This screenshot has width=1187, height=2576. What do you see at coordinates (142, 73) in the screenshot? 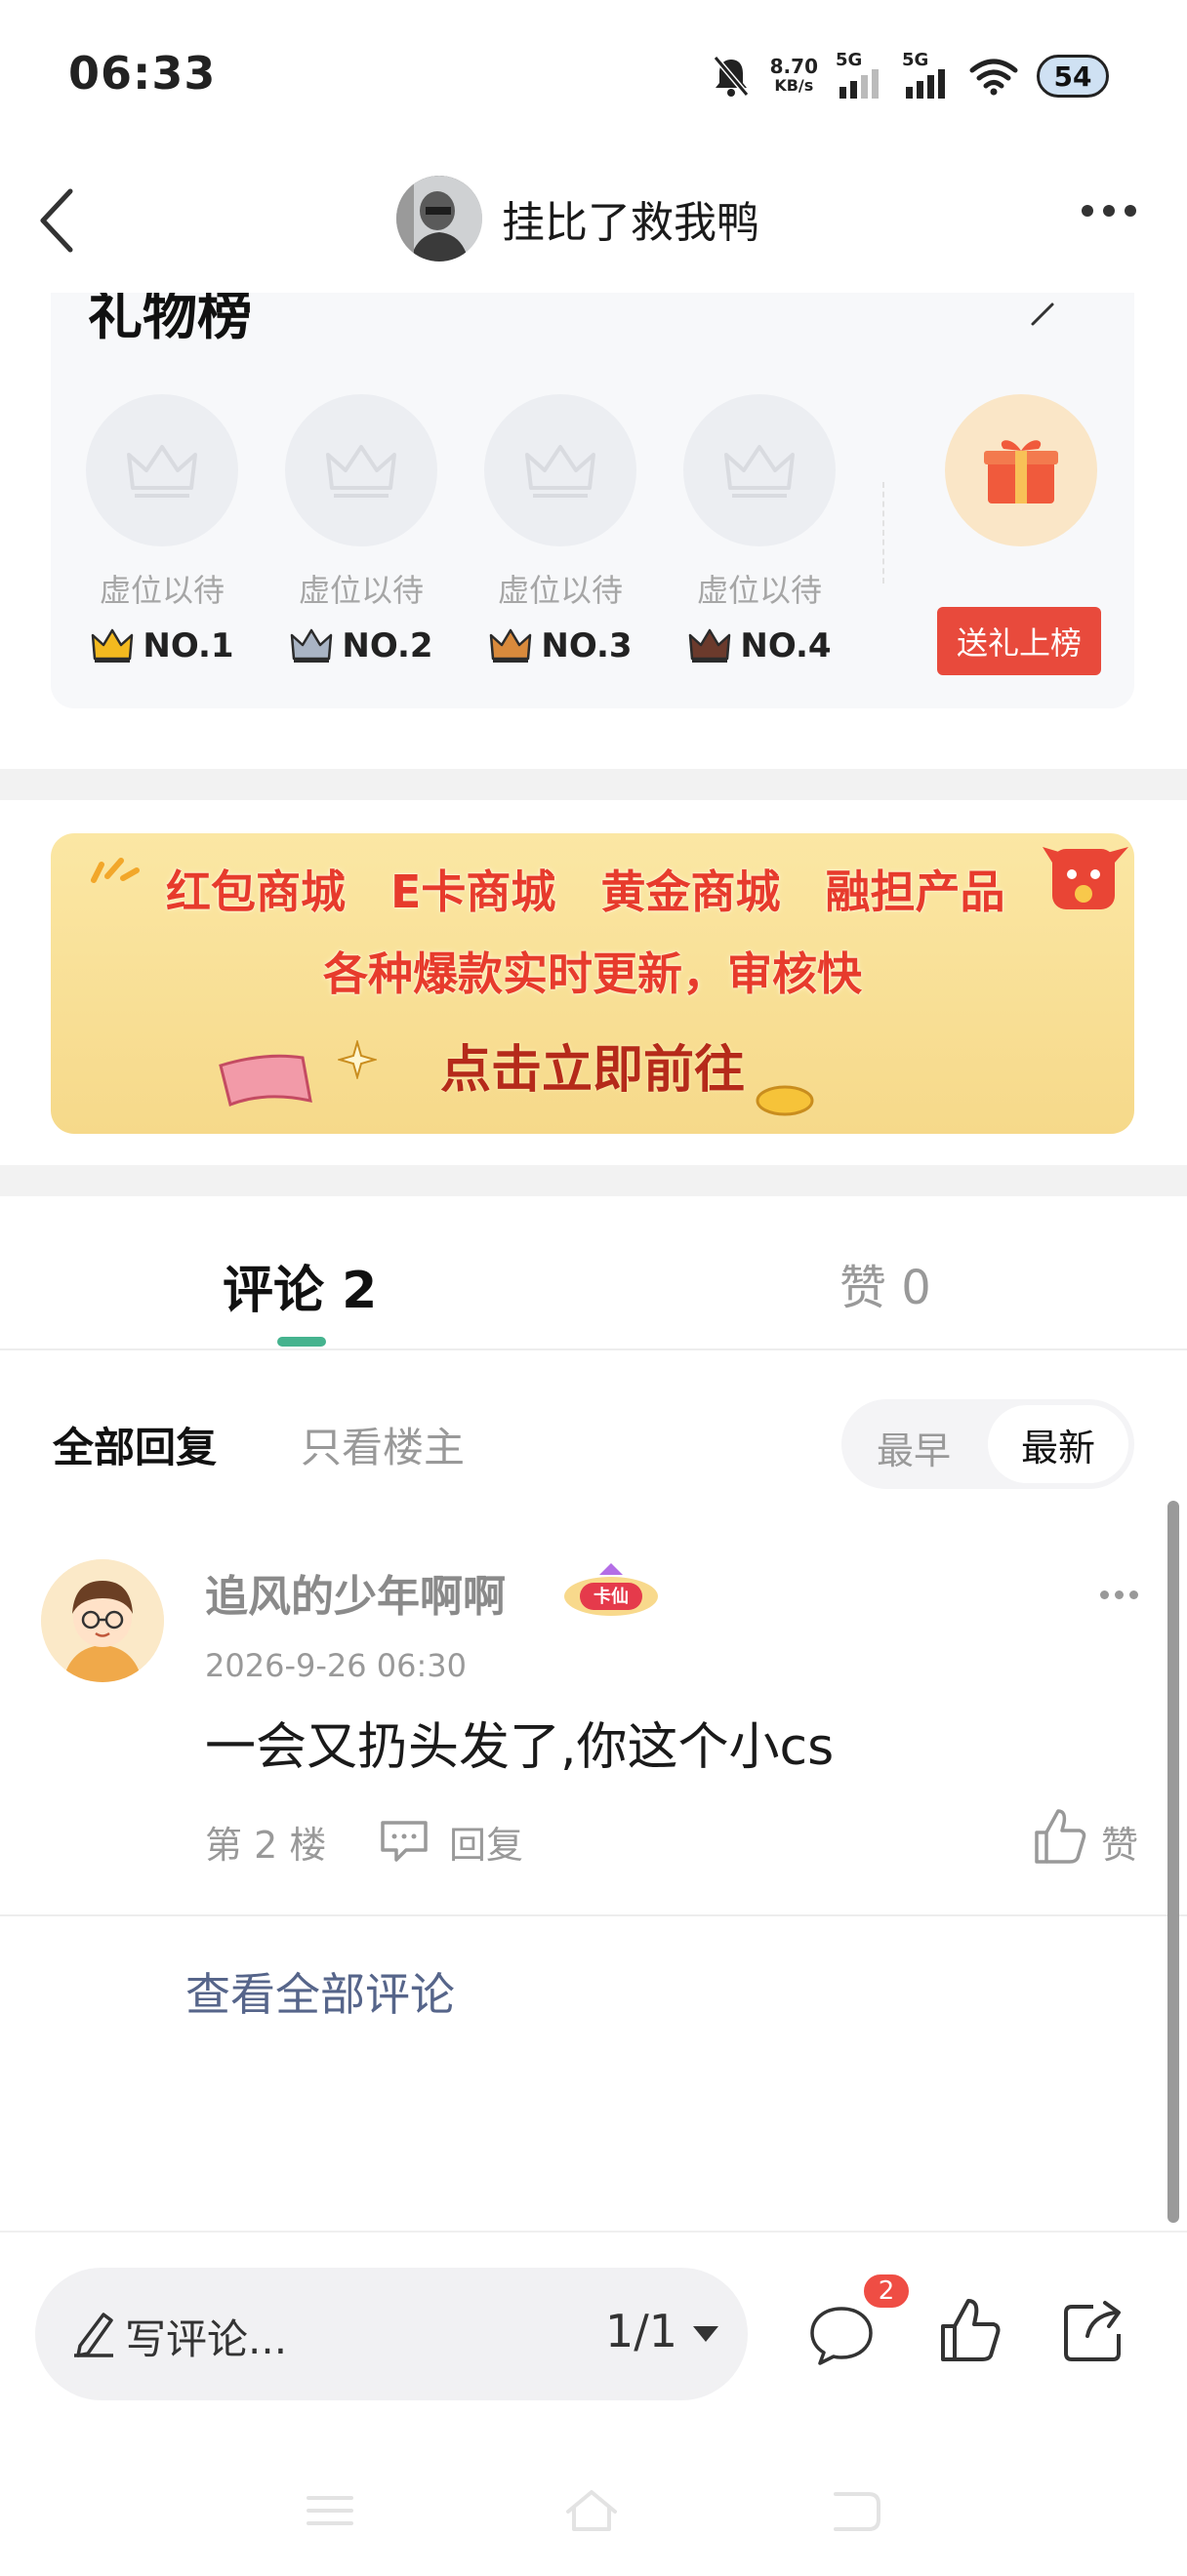
I see `status-time: 06:33` at bounding box center [142, 73].